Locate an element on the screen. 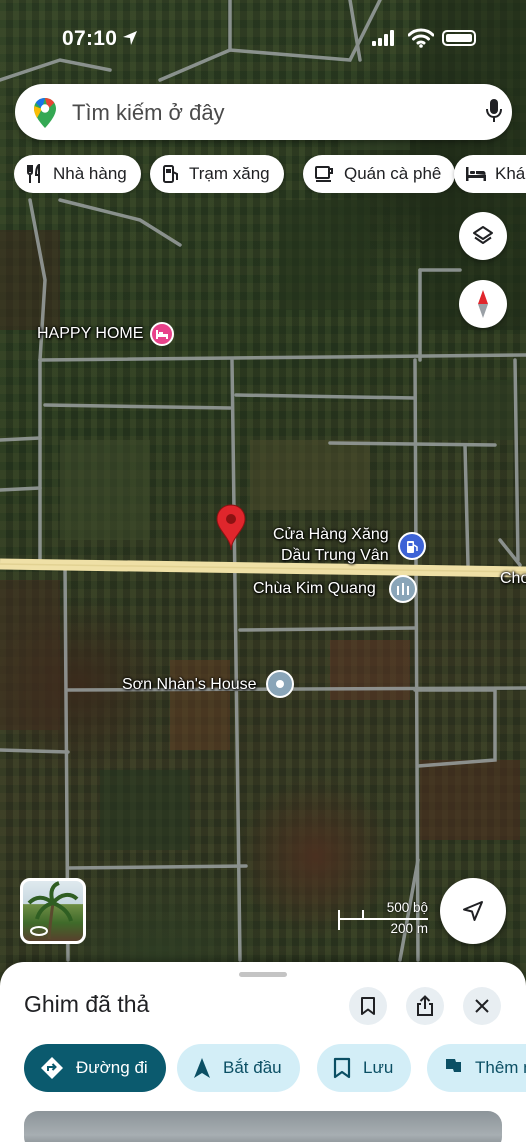 The width and height of the screenshot is (526, 1142). map-label-gas-station-line1: Cửa Hàng Xăng is located at coordinates (331, 535).